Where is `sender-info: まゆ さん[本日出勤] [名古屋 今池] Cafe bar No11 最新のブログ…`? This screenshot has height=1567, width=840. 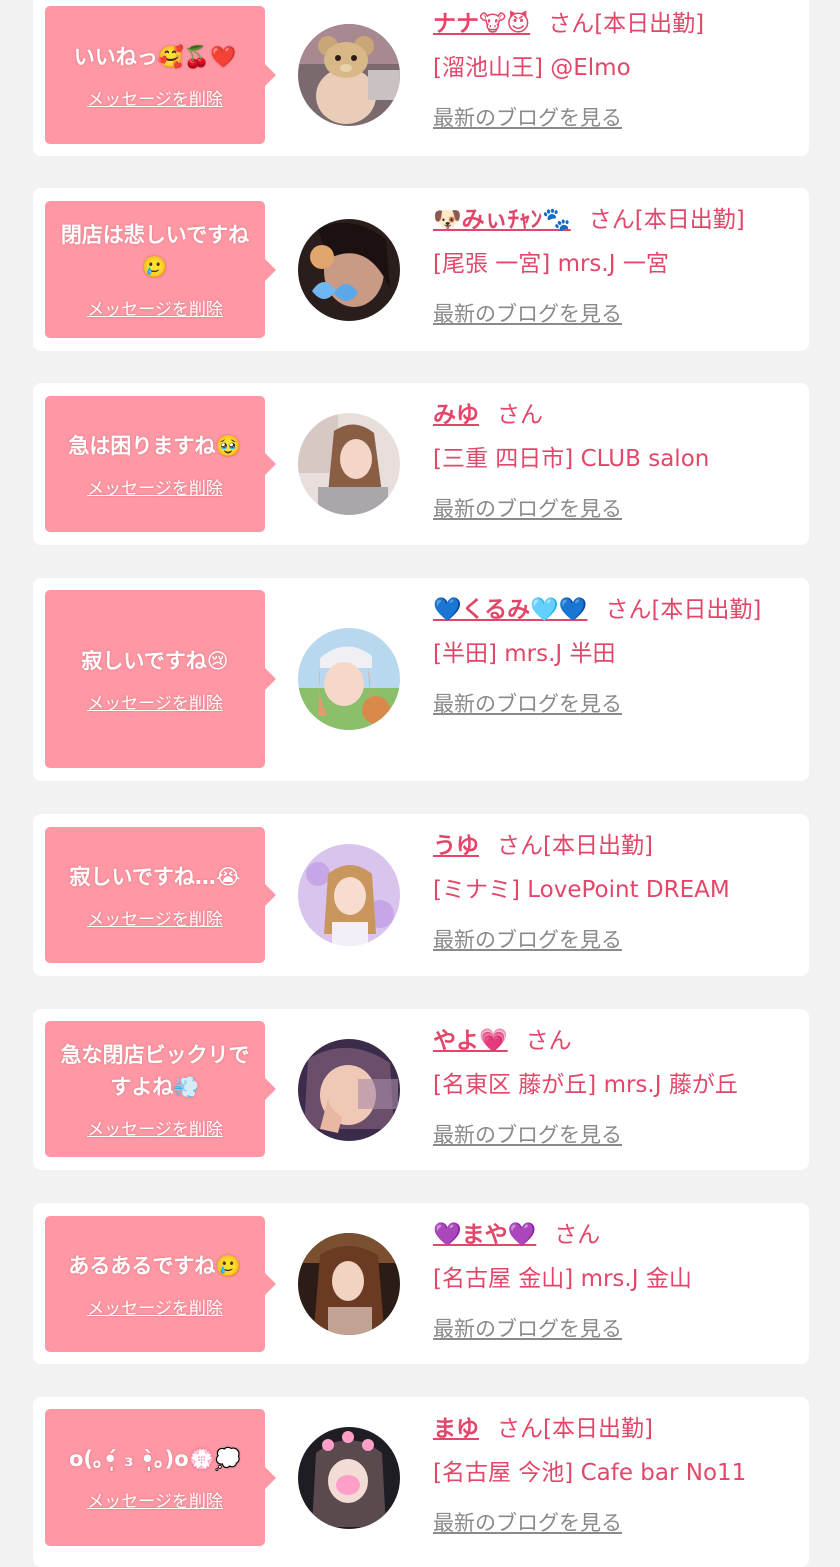 sender-info: まゆ さん[本日出勤] [名古屋 今池] Cafe bar No11 最新のブログ… is located at coordinates (612, 1476).